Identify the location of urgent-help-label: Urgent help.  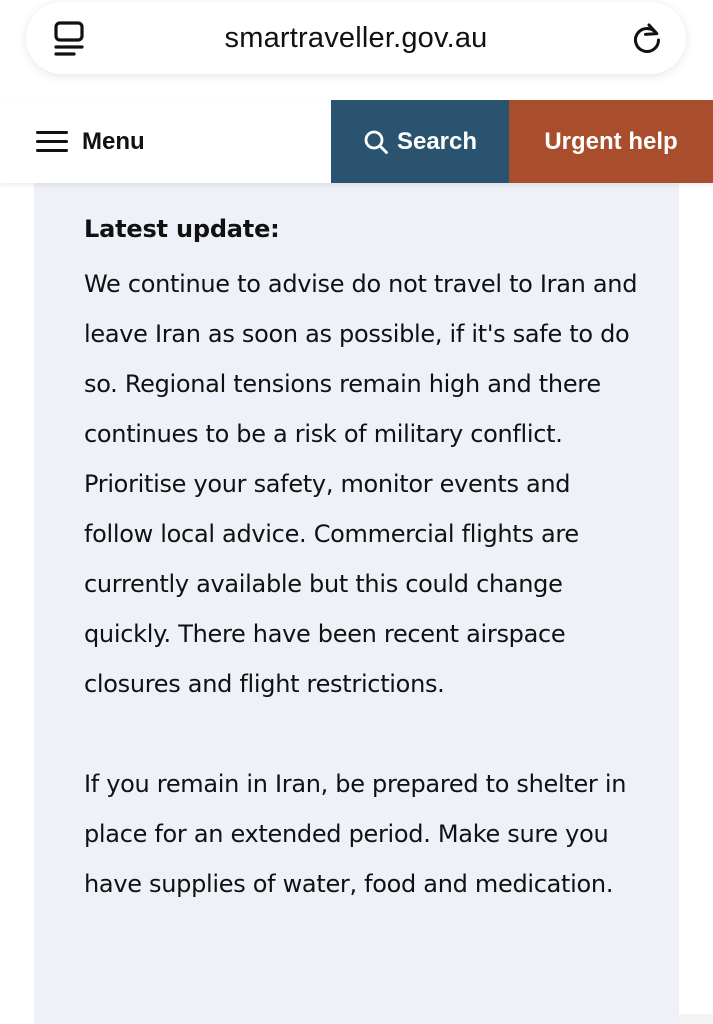
(611, 141).